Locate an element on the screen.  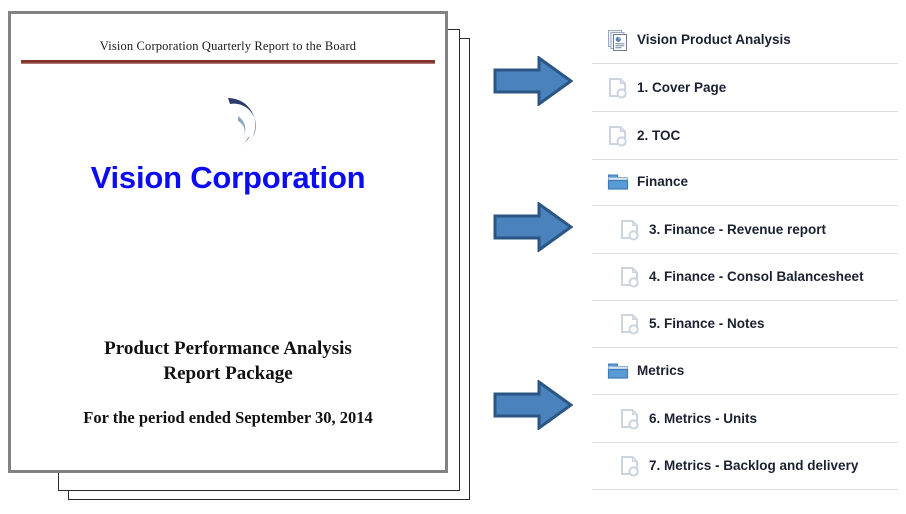
tree-item-finance-notes: 5. Finance - Notes is located at coordinates (745, 324).